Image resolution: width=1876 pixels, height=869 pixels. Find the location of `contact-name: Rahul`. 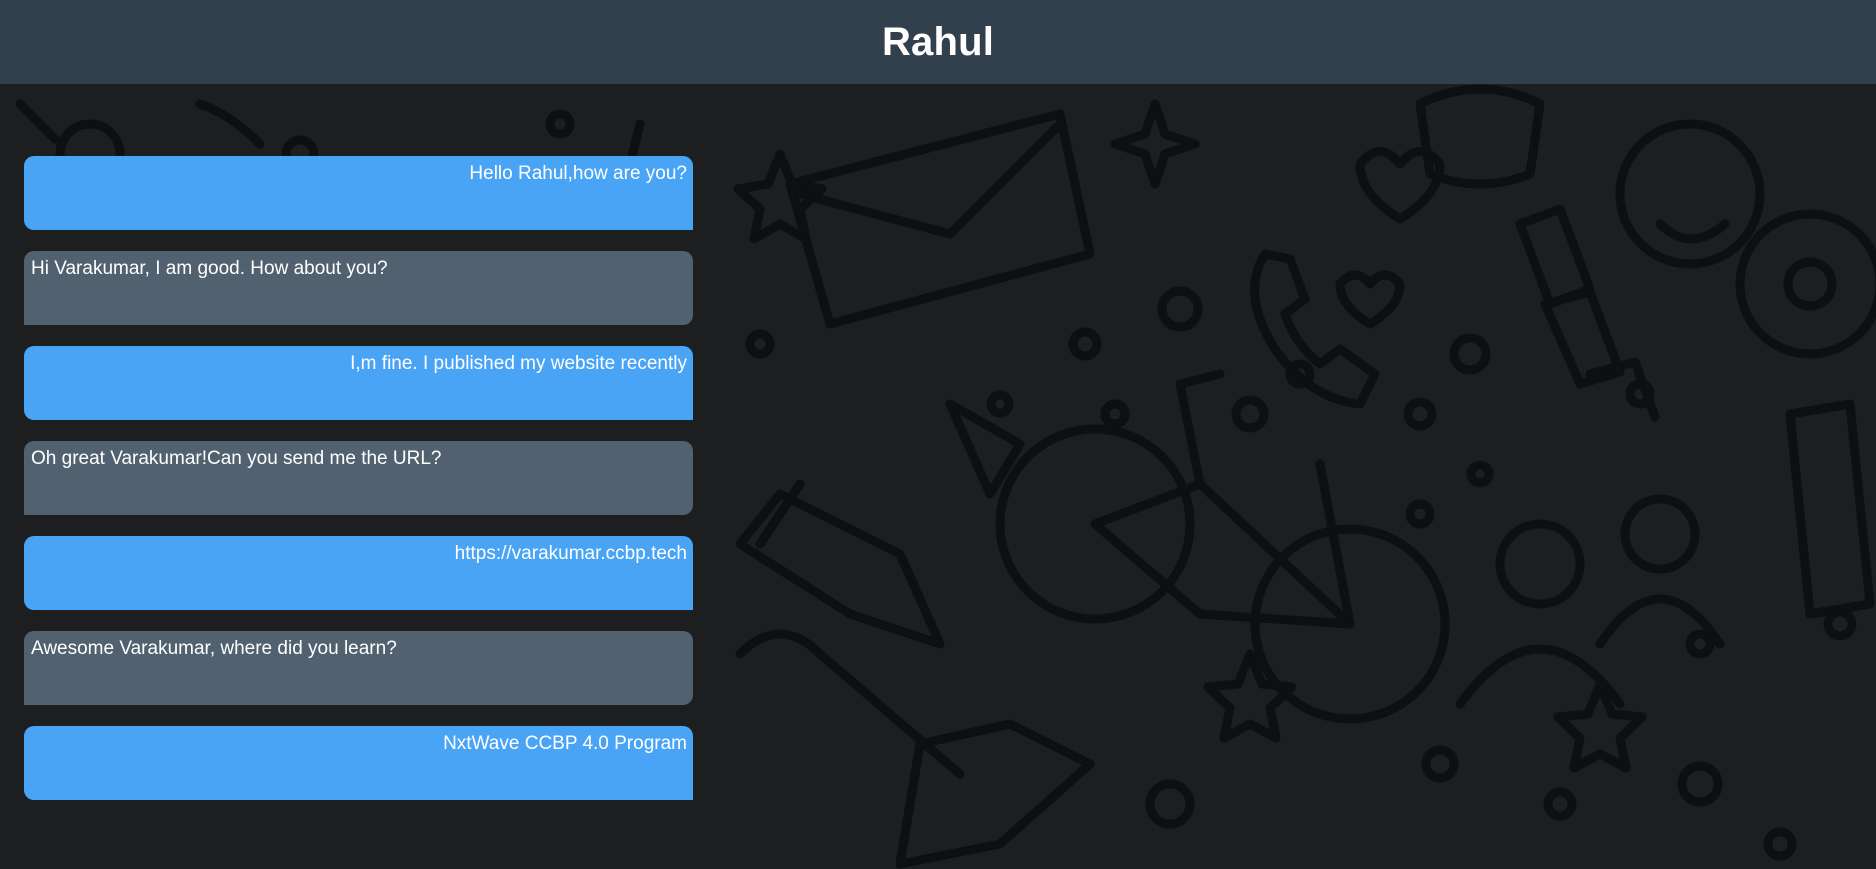

contact-name: Rahul is located at coordinates (938, 41).